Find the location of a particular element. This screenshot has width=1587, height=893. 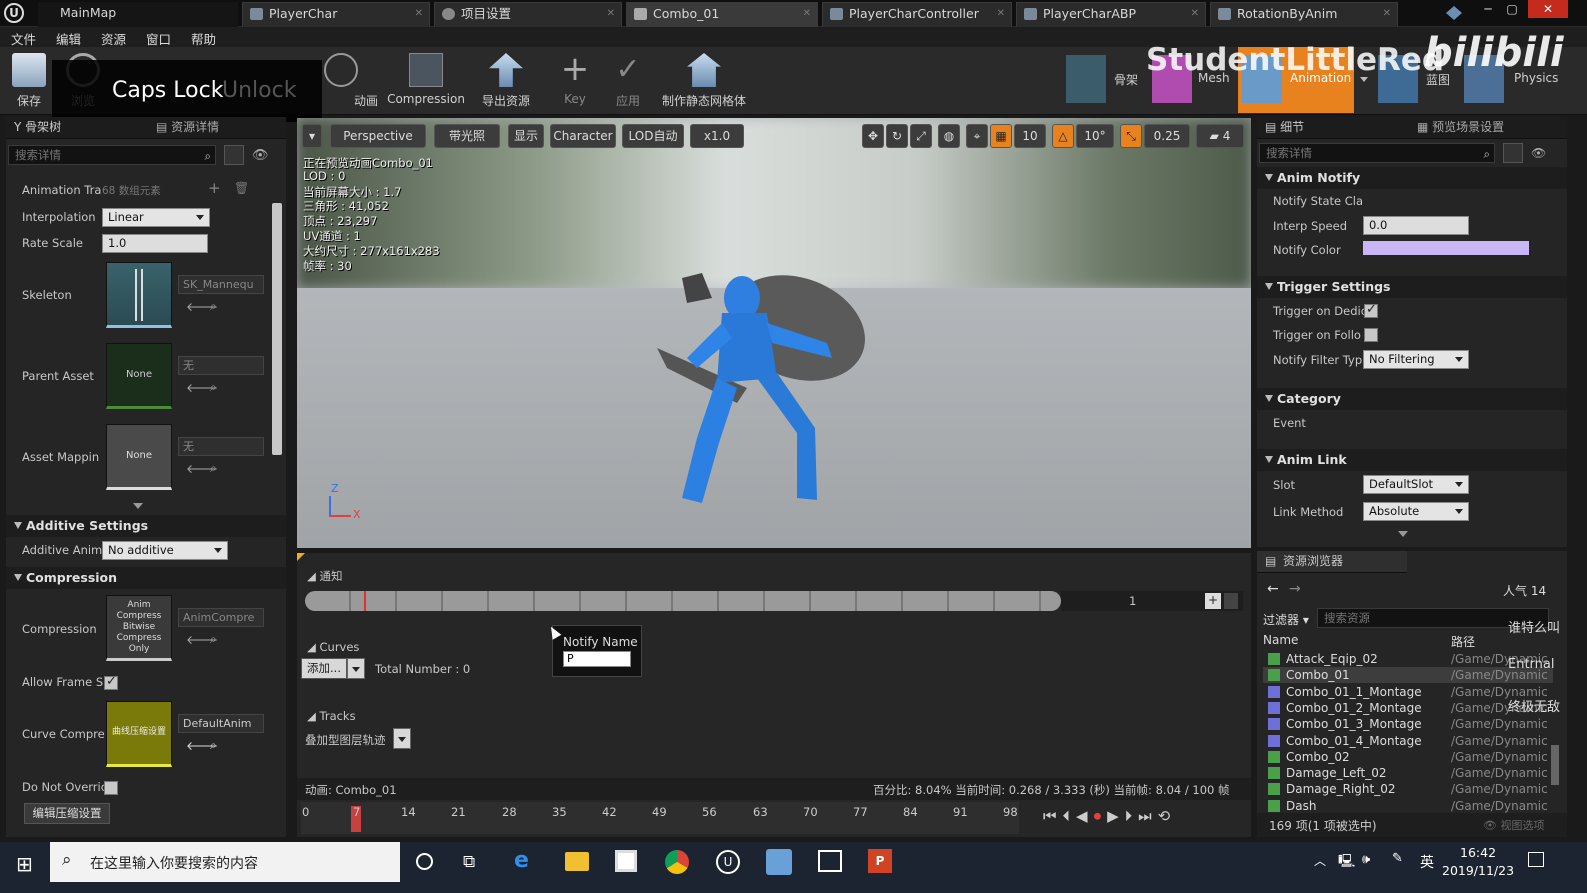

tab-mainmap: MainMap is located at coordinates (138, 14).